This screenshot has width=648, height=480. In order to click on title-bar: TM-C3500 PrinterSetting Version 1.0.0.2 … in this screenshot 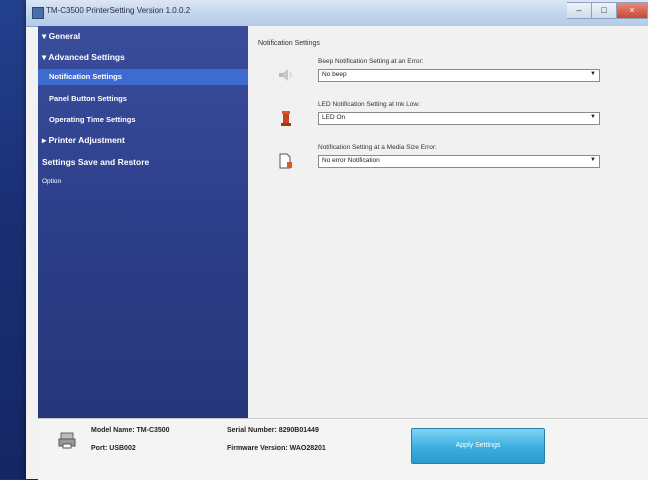, I will do `click(337, 13)`.